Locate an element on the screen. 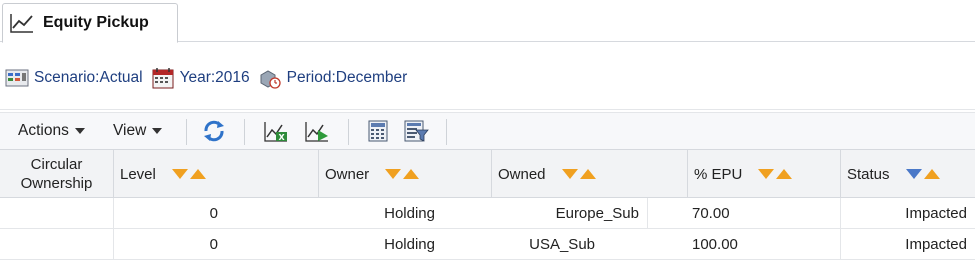  view-menu: View is located at coordinates (138, 131).